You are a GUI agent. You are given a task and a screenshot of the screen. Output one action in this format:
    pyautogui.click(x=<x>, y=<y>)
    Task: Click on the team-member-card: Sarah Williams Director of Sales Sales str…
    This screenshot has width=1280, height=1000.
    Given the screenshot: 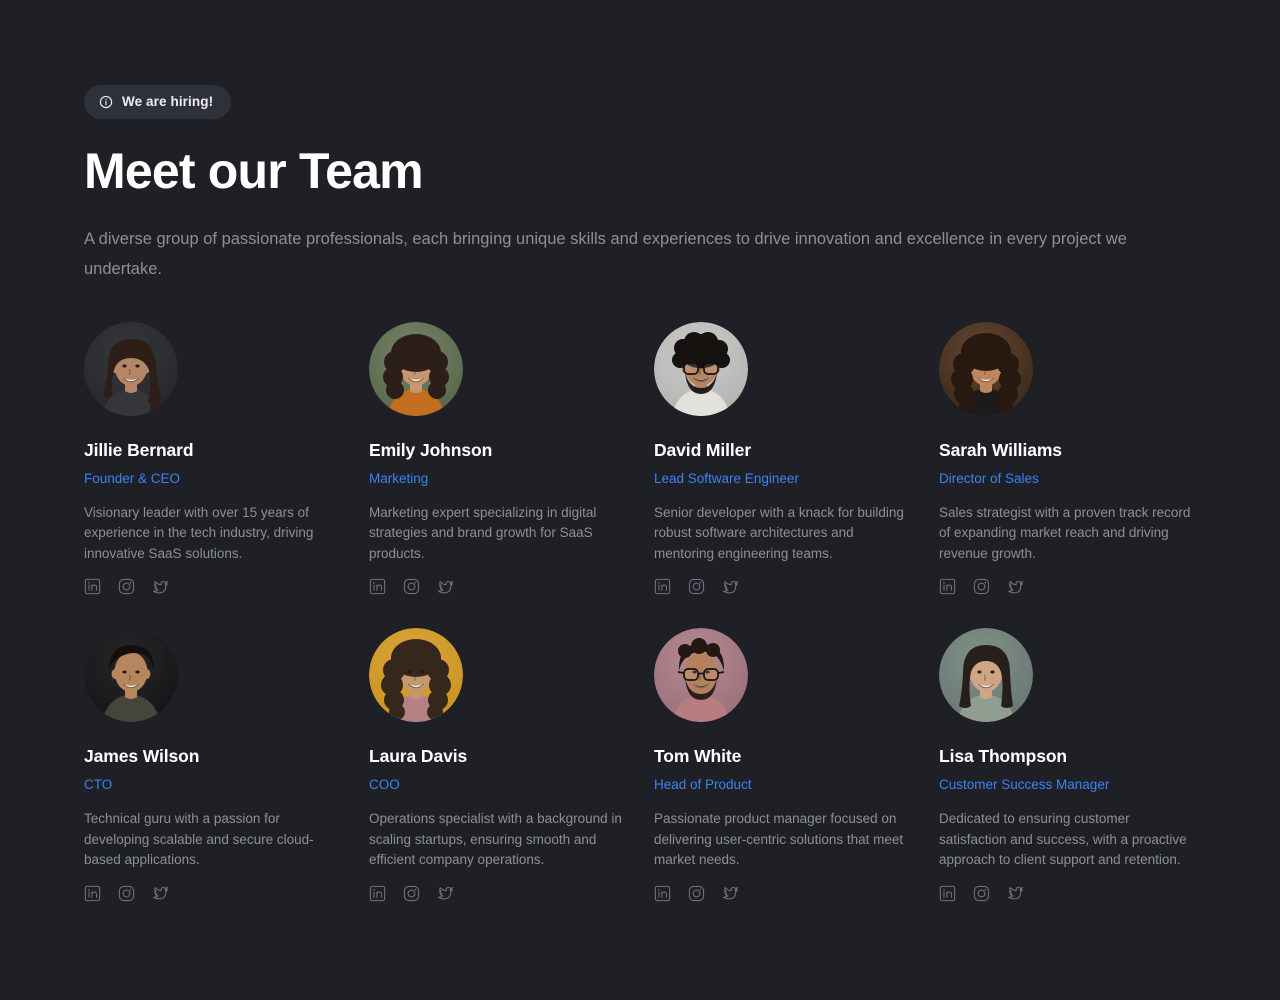 What is the action you would take?
    pyautogui.click(x=1068, y=458)
    